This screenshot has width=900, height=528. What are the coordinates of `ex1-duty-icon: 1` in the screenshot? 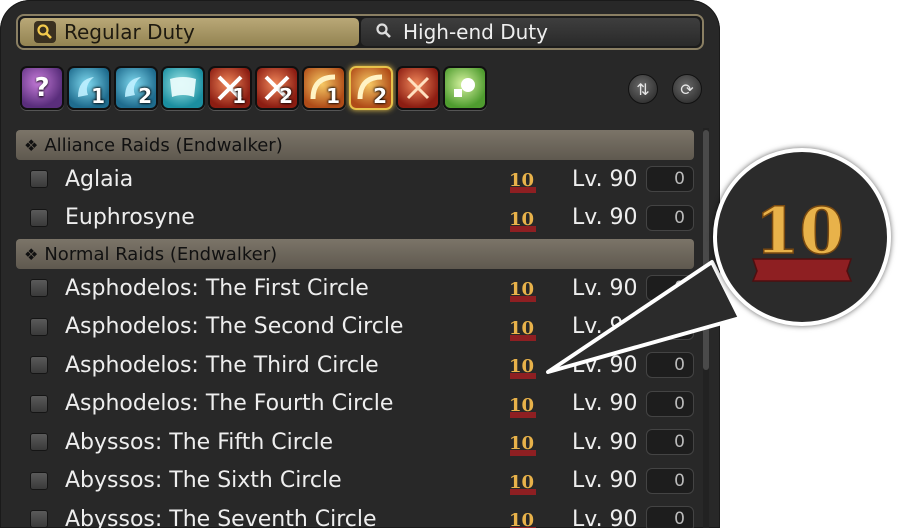 It's located at (89, 88).